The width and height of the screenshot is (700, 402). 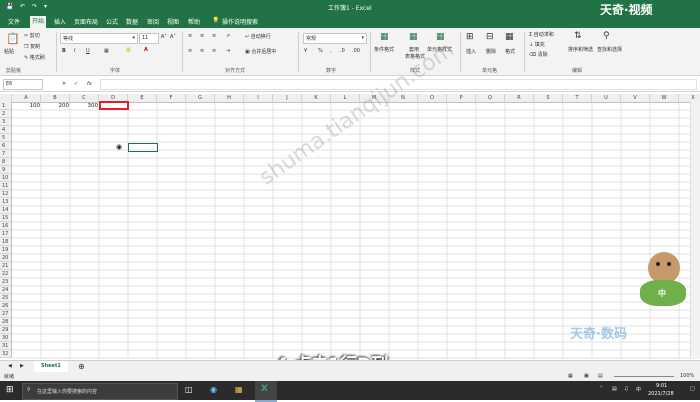 I want to click on row-header-32: 32, so click(x=6, y=354).